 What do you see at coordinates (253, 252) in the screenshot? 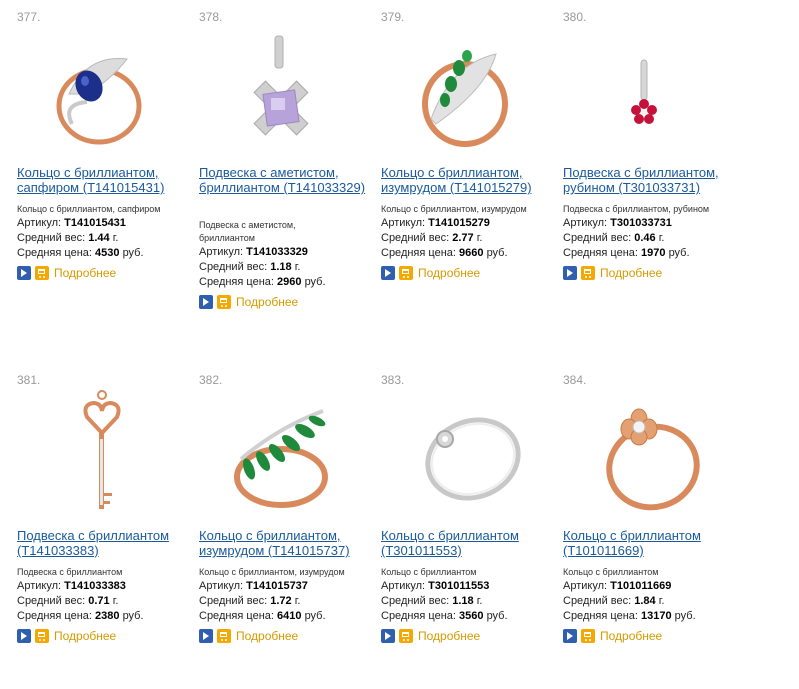
I see `article-line: Артикул: Т141033329` at bounding box center [253, 252].